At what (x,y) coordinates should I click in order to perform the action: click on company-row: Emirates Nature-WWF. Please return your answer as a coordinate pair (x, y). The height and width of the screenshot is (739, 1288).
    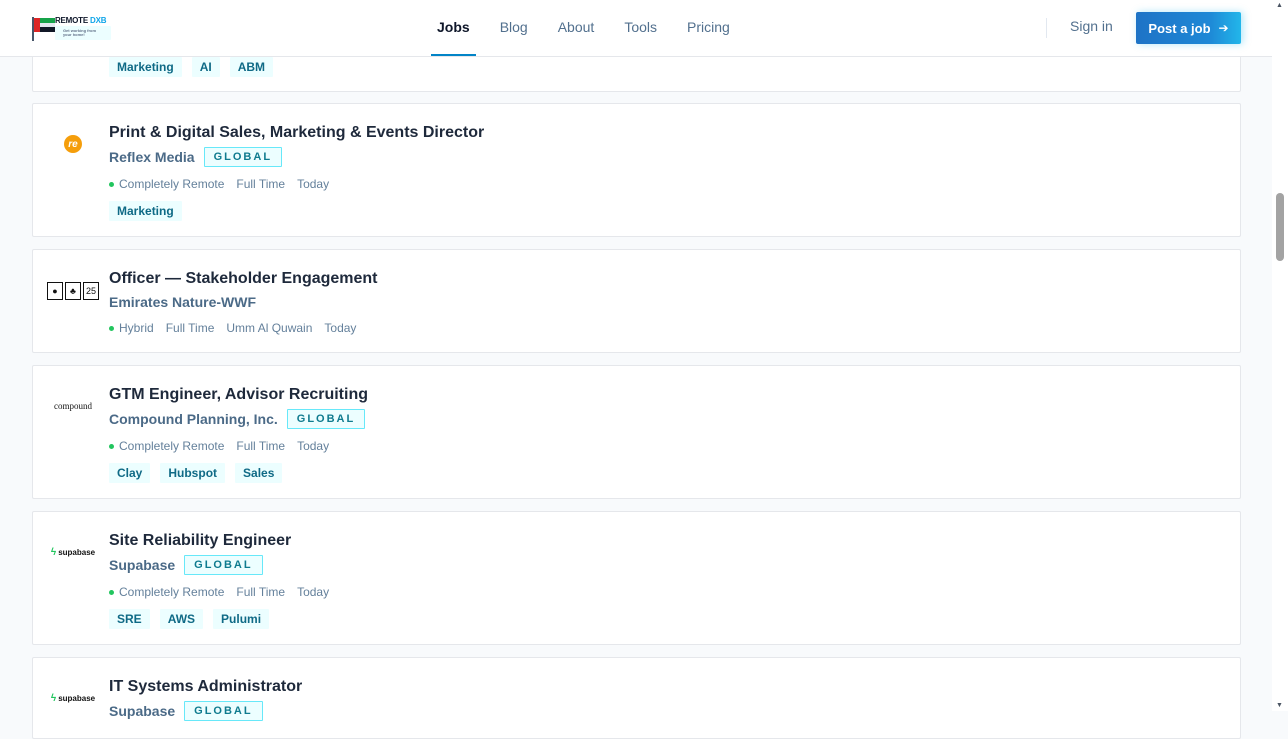
    Looking at the image, I should click on (182, 302).